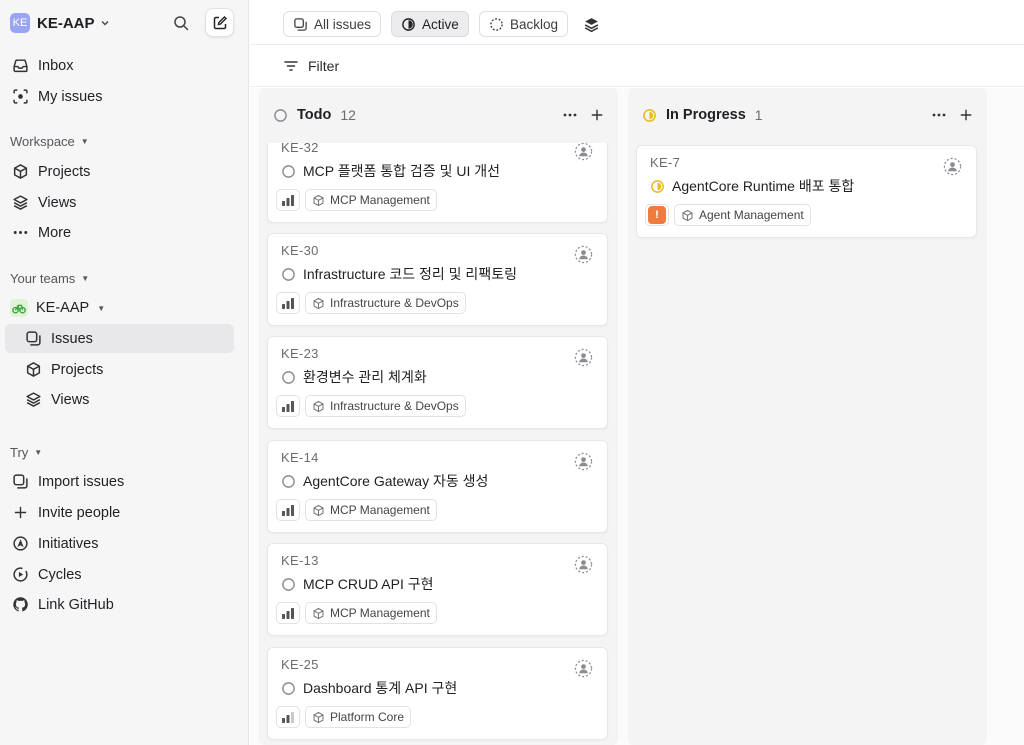 The height and width of the screenshot is (745, 1024). I want to click on initiatives-icon, so click(20, 544).